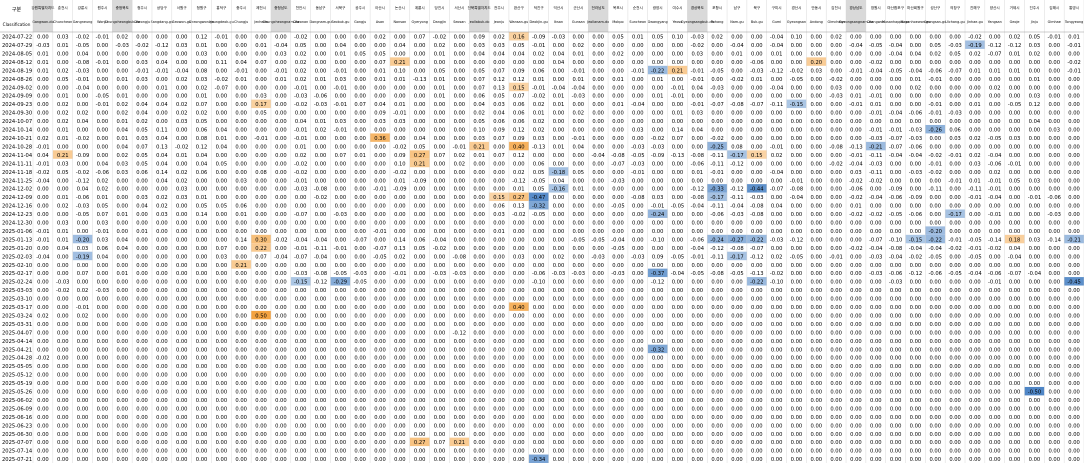 This screenshot has height=463, width=1084. Describe the element at coordinates (579, 147) in the screenshot. I see `cell-value-label: 0.04` at that location.